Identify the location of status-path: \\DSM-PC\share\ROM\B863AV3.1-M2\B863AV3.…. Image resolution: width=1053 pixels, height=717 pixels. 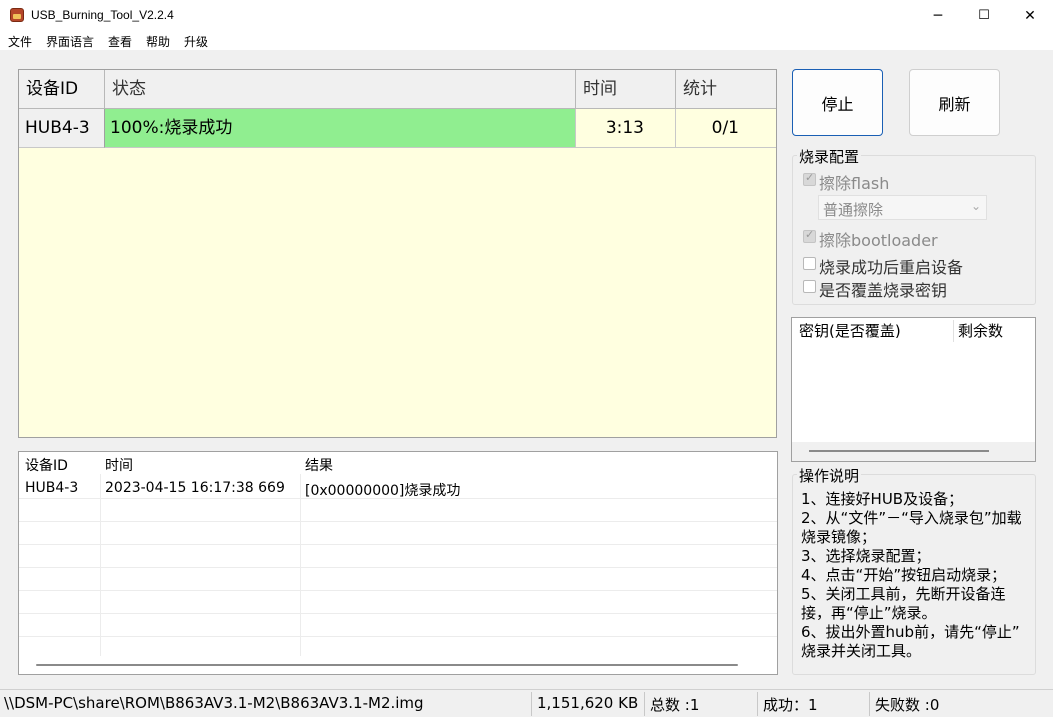
(214, 703).